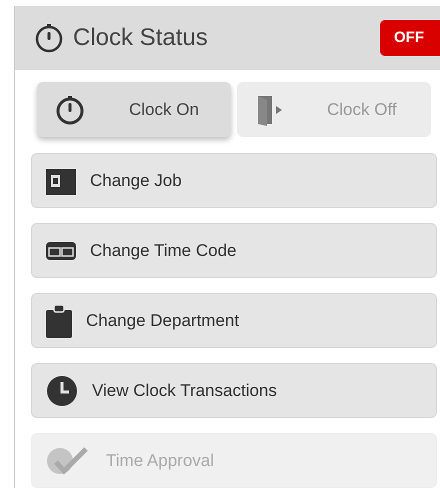 The height and width of the screenshot is (491, 440). Describe the element at coordinates (141, 38) in the screenshot. I see `panel-title: Clock Status` at that location.